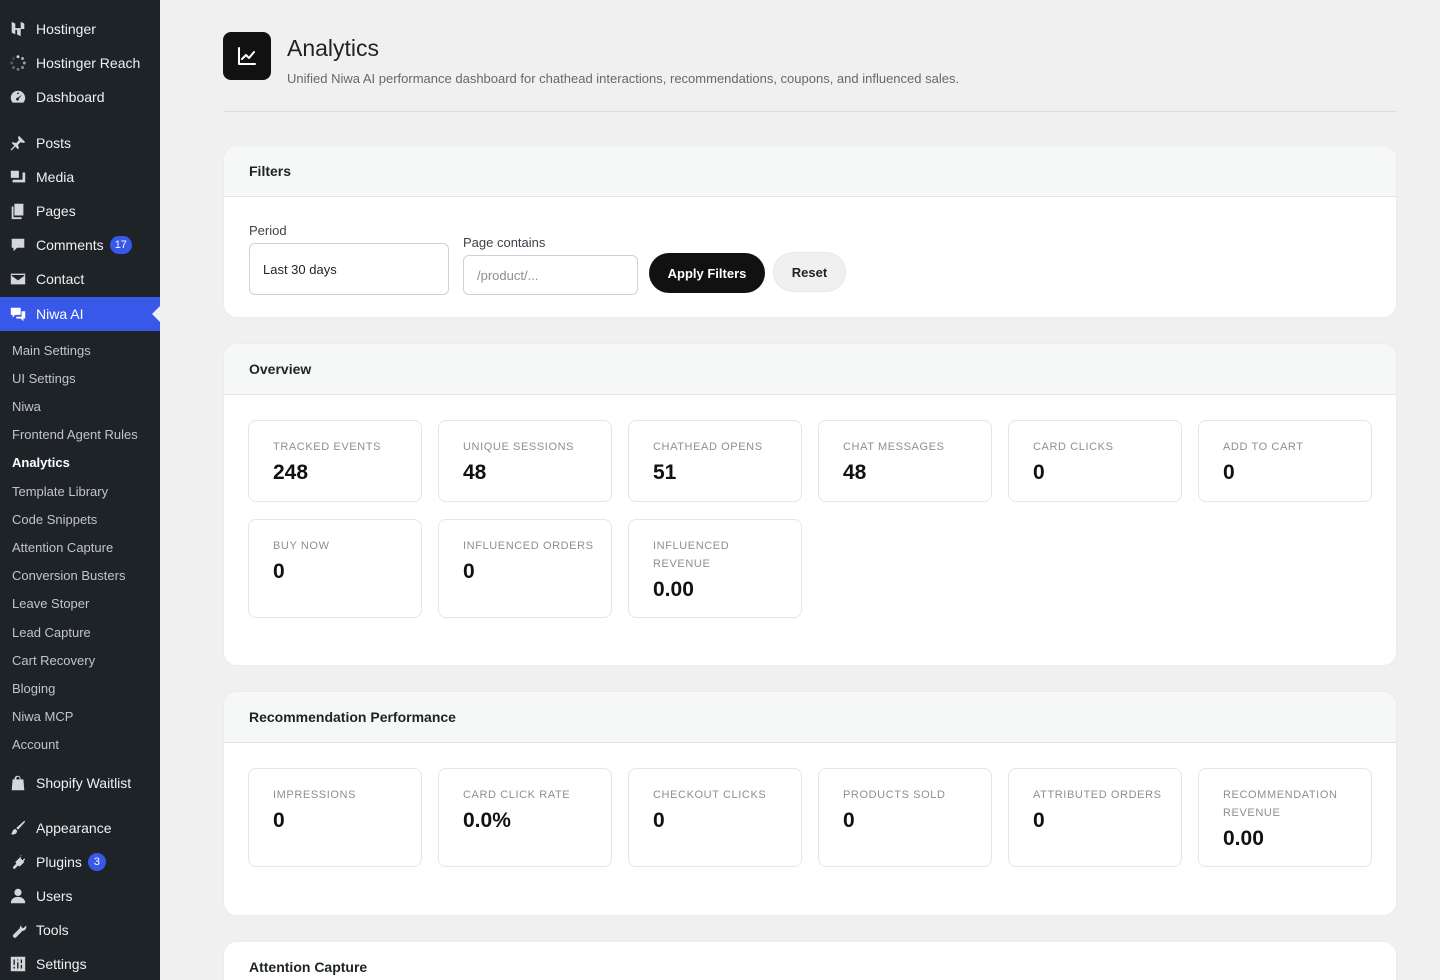 This screenshot has width=1440, height=980. Describe the element at coordinates (291, 472) in the screenshot. I see `stat-value: 248` at that location.